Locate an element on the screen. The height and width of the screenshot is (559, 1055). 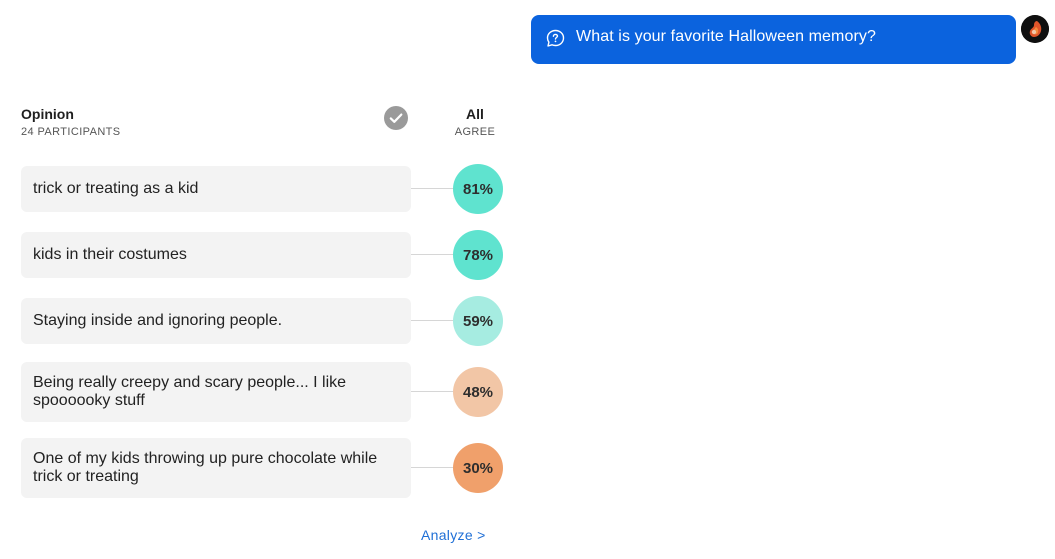
opinion-text: kids in their costumes is located at coordinates (110, 254).